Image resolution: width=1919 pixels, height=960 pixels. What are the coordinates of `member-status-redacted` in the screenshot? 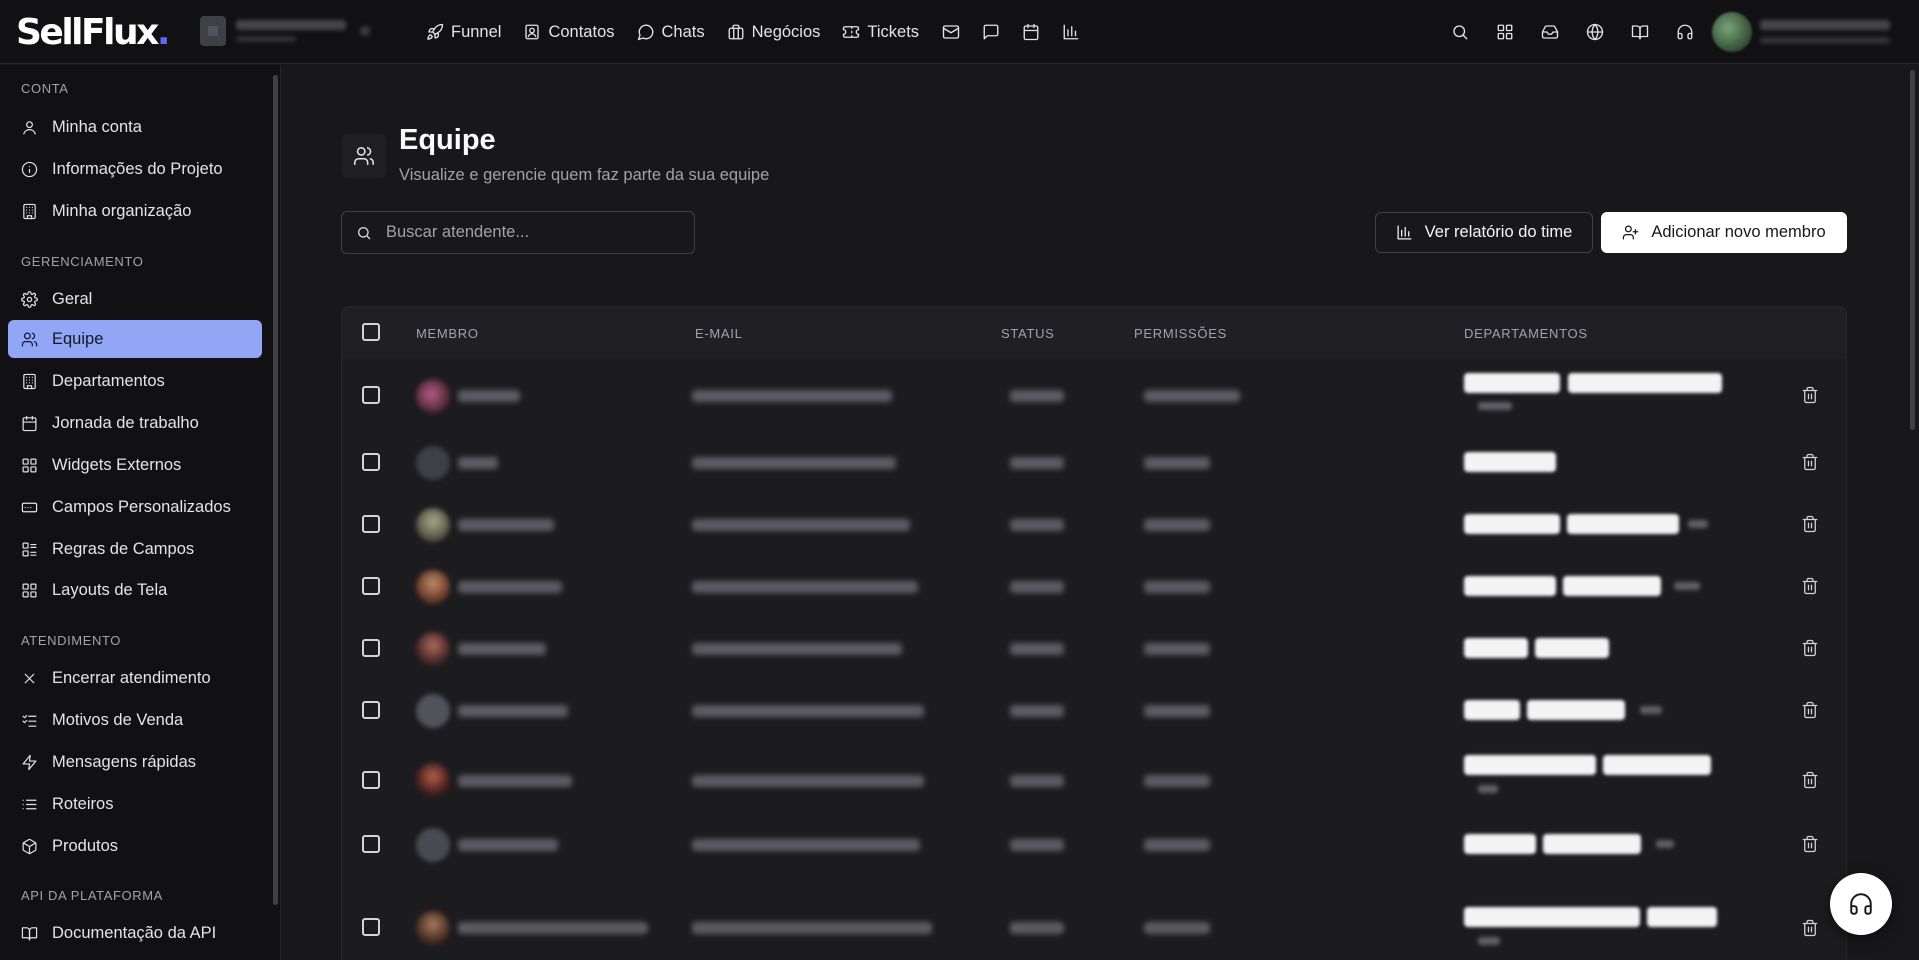 It's located at (1037, 845).